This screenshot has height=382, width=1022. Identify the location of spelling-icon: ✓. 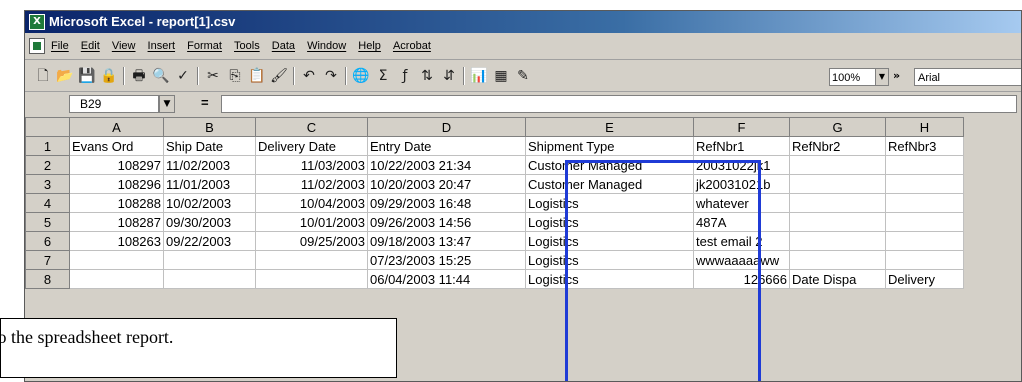
(183, 76).